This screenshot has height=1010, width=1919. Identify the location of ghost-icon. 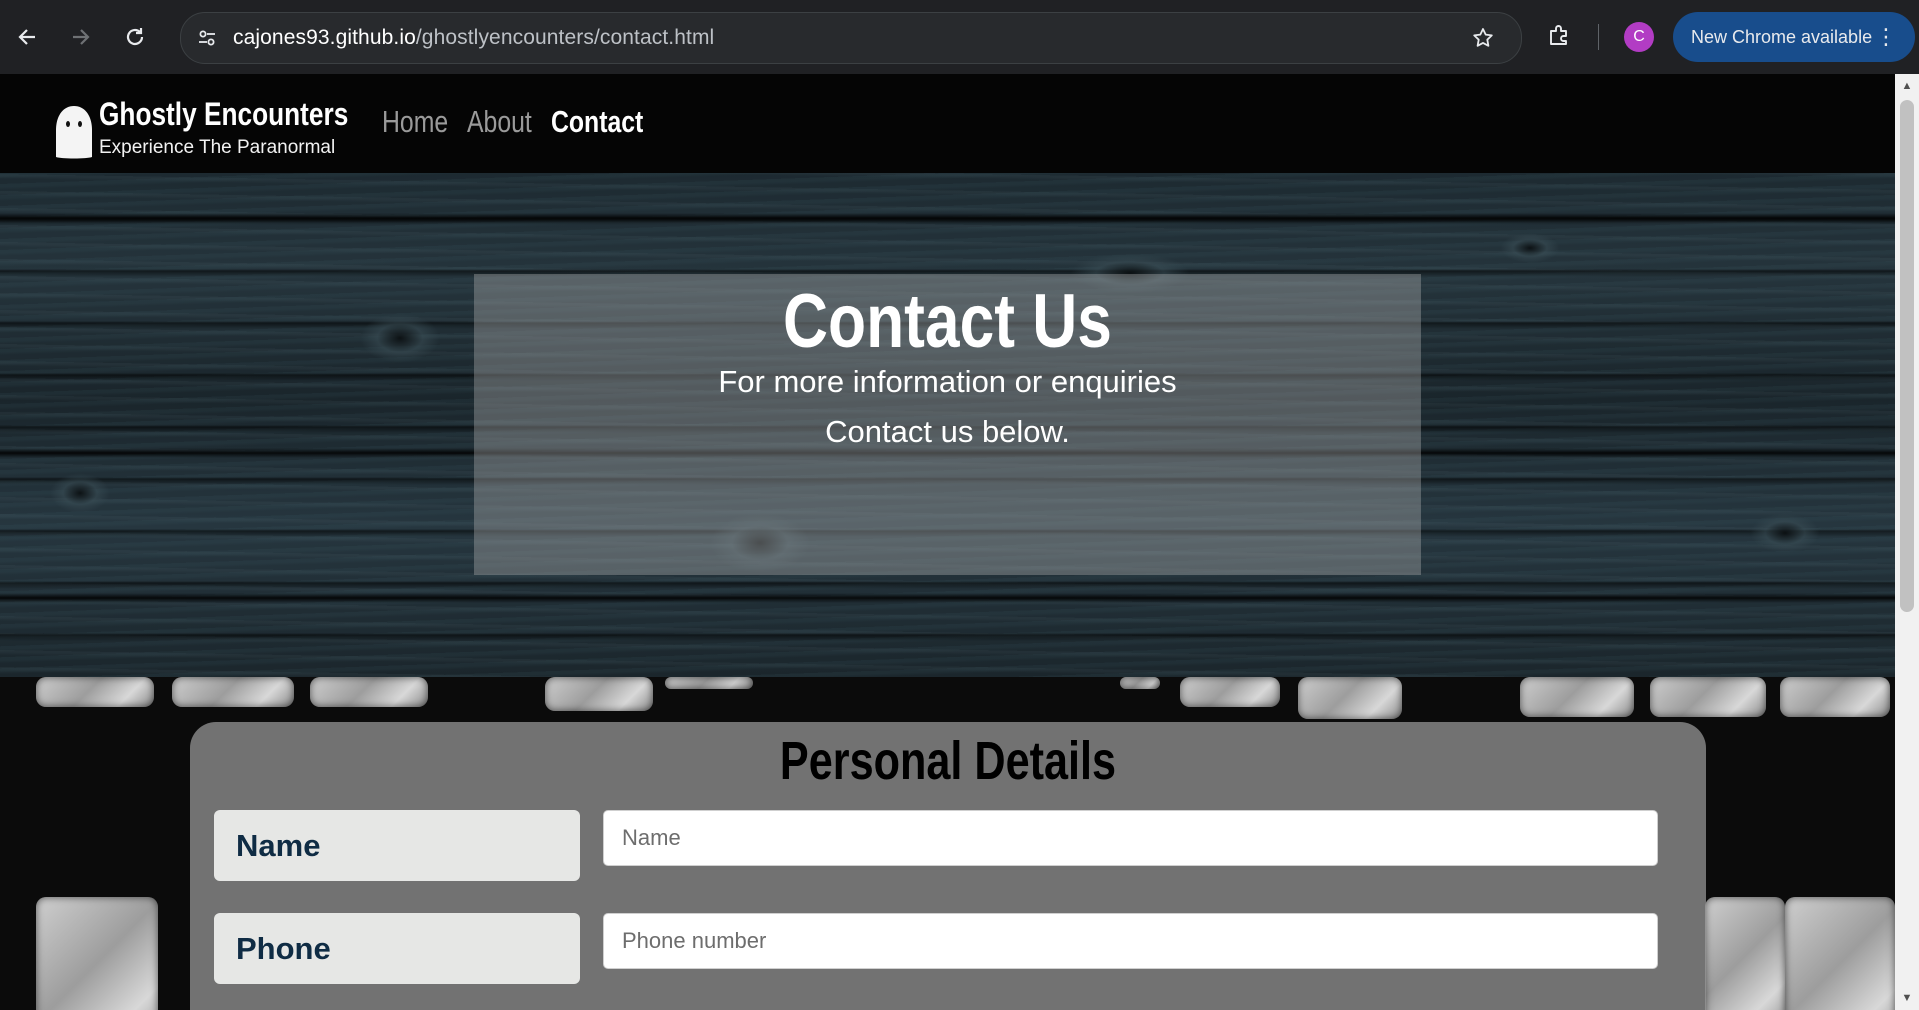
(74, 132).